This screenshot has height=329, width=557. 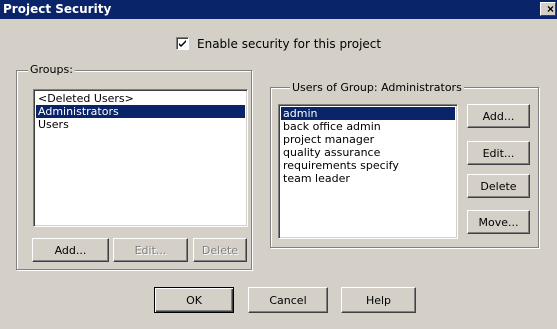 What do you see at coordinates (220, 250) in the screenshot?
I see `group-delete-button: Delete` at bounding box center [220, 250].